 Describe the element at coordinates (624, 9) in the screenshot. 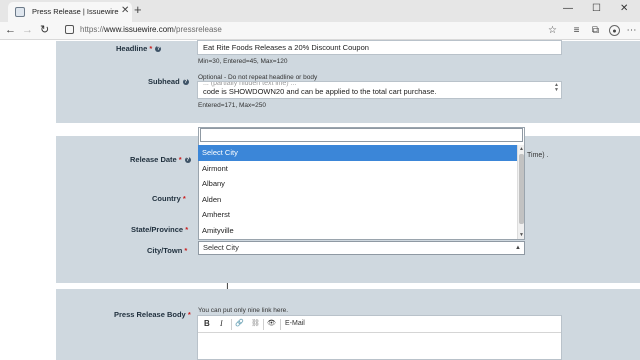

I see `close-window-button: ✕` at that location.